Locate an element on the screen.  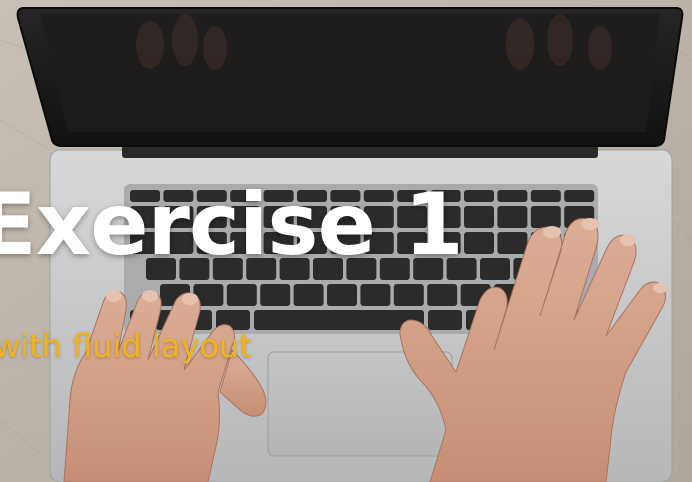
slide-subtitle: with fluid layout is located at coordinates (126, 346).